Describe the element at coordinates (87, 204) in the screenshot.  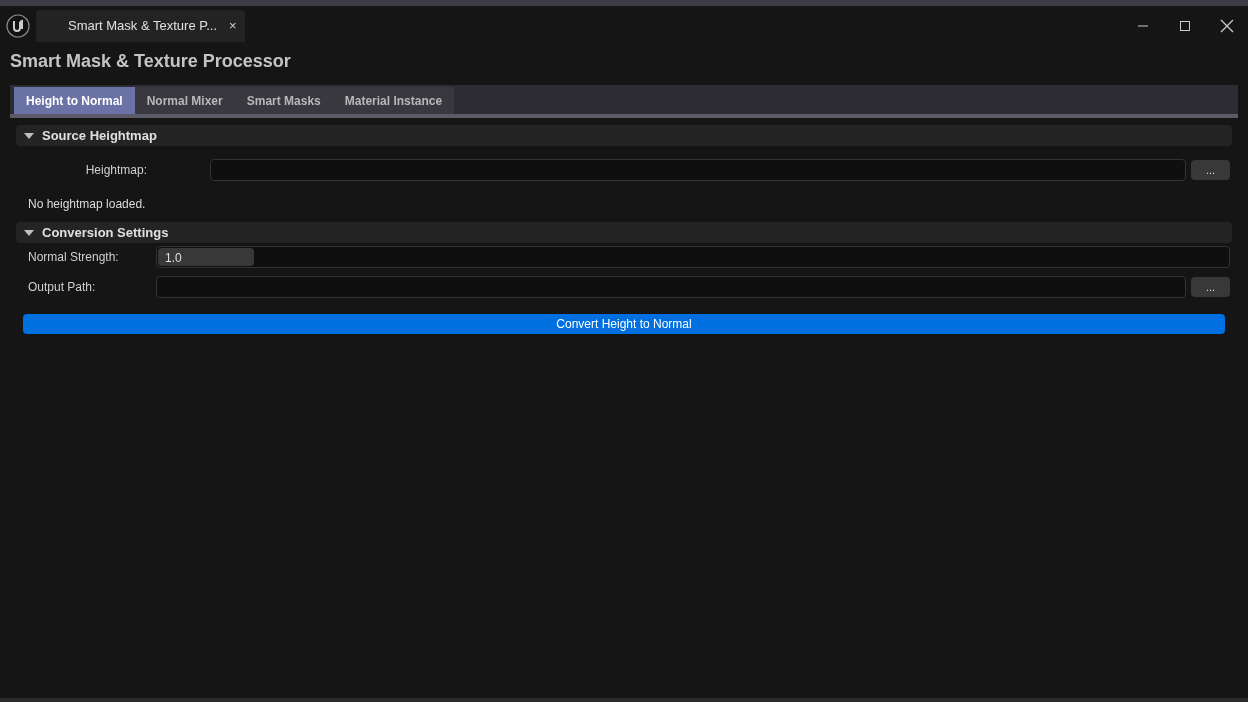
I see `status-text: No heightmap loaded.` at that location.